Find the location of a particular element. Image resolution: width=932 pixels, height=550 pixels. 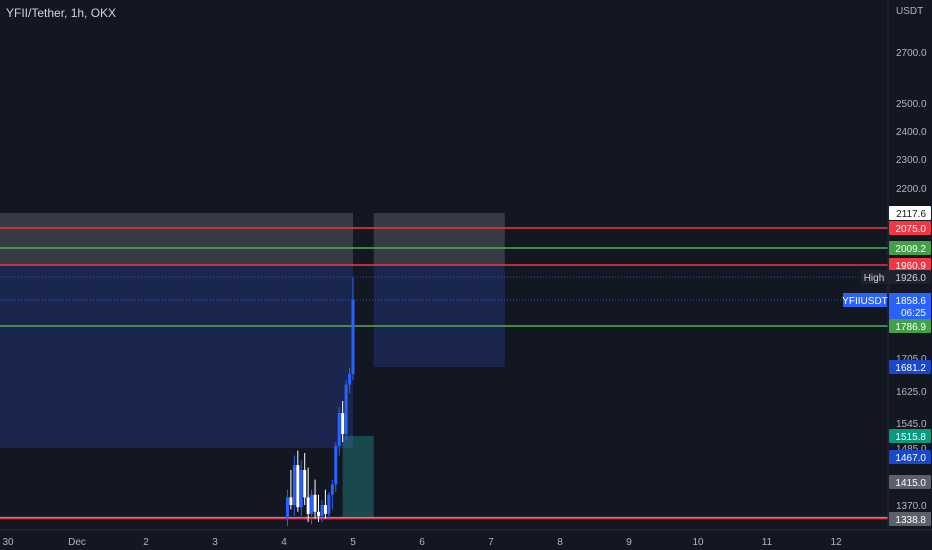

price-label-teal: 1515.8 is located at coordinates (910, 437).